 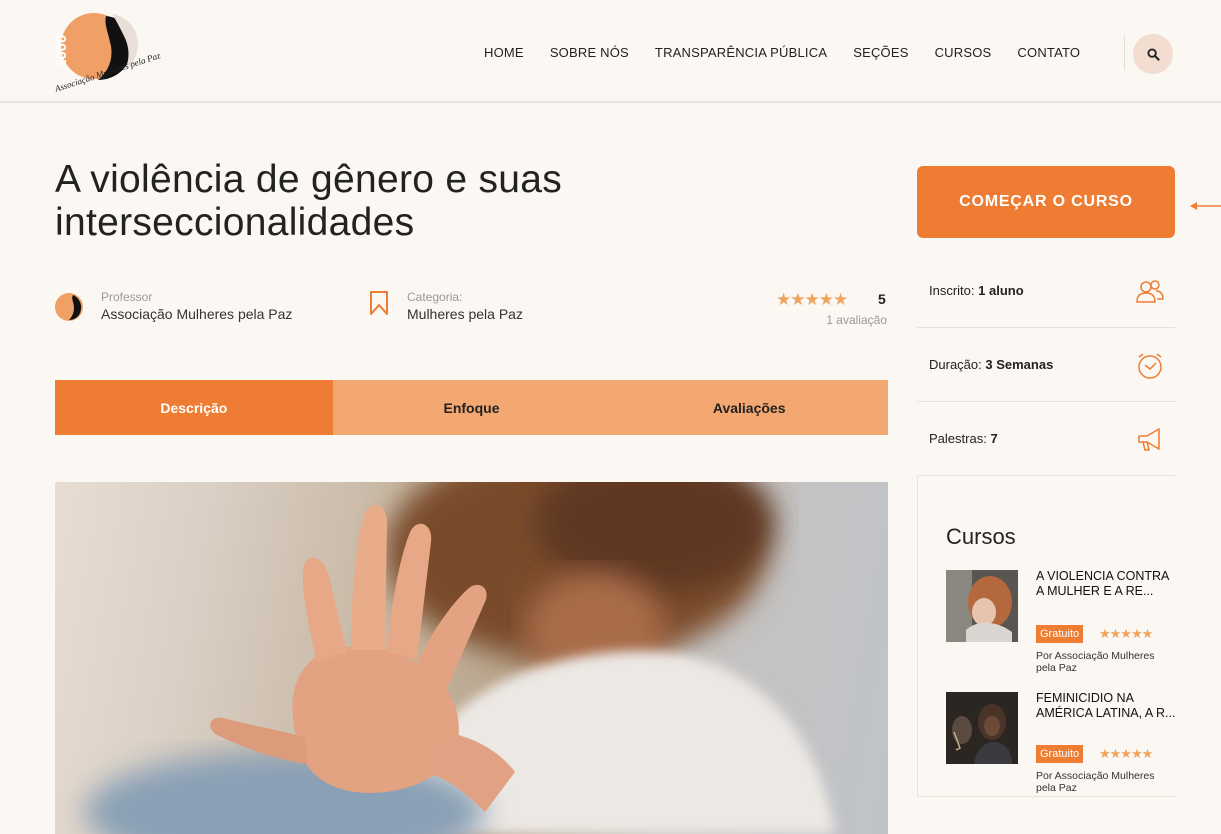 What do you see at coordinates (882, 299) in the screenshot?
I see `rating-value: 5` at bounding box center [882, 299].